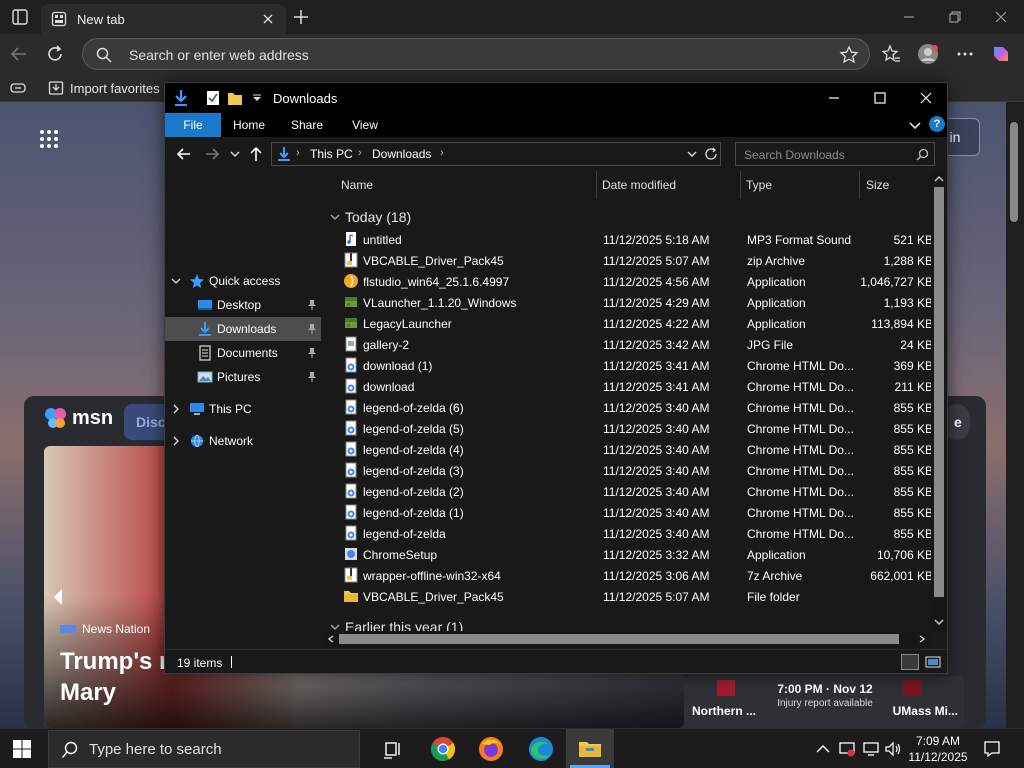 The height and width of the screenshot is (768, 1024). I want to click on system-clock: 7:09 AM 11/12/2025, so click(938, 749).